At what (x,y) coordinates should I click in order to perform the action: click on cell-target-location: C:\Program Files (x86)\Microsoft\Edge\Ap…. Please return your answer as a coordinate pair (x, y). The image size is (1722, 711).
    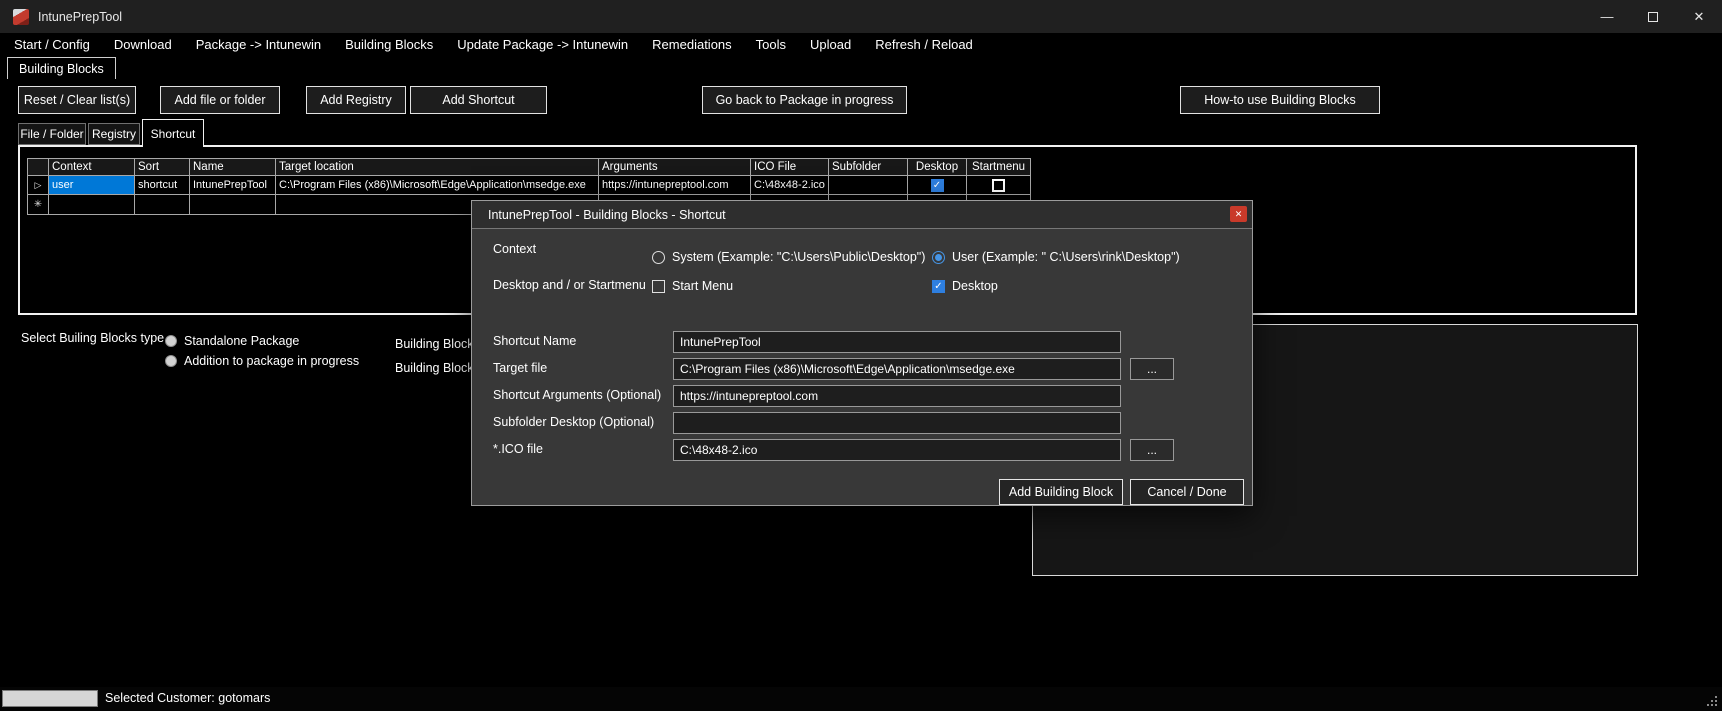
    Looking at the image, I should click on (437, 185).